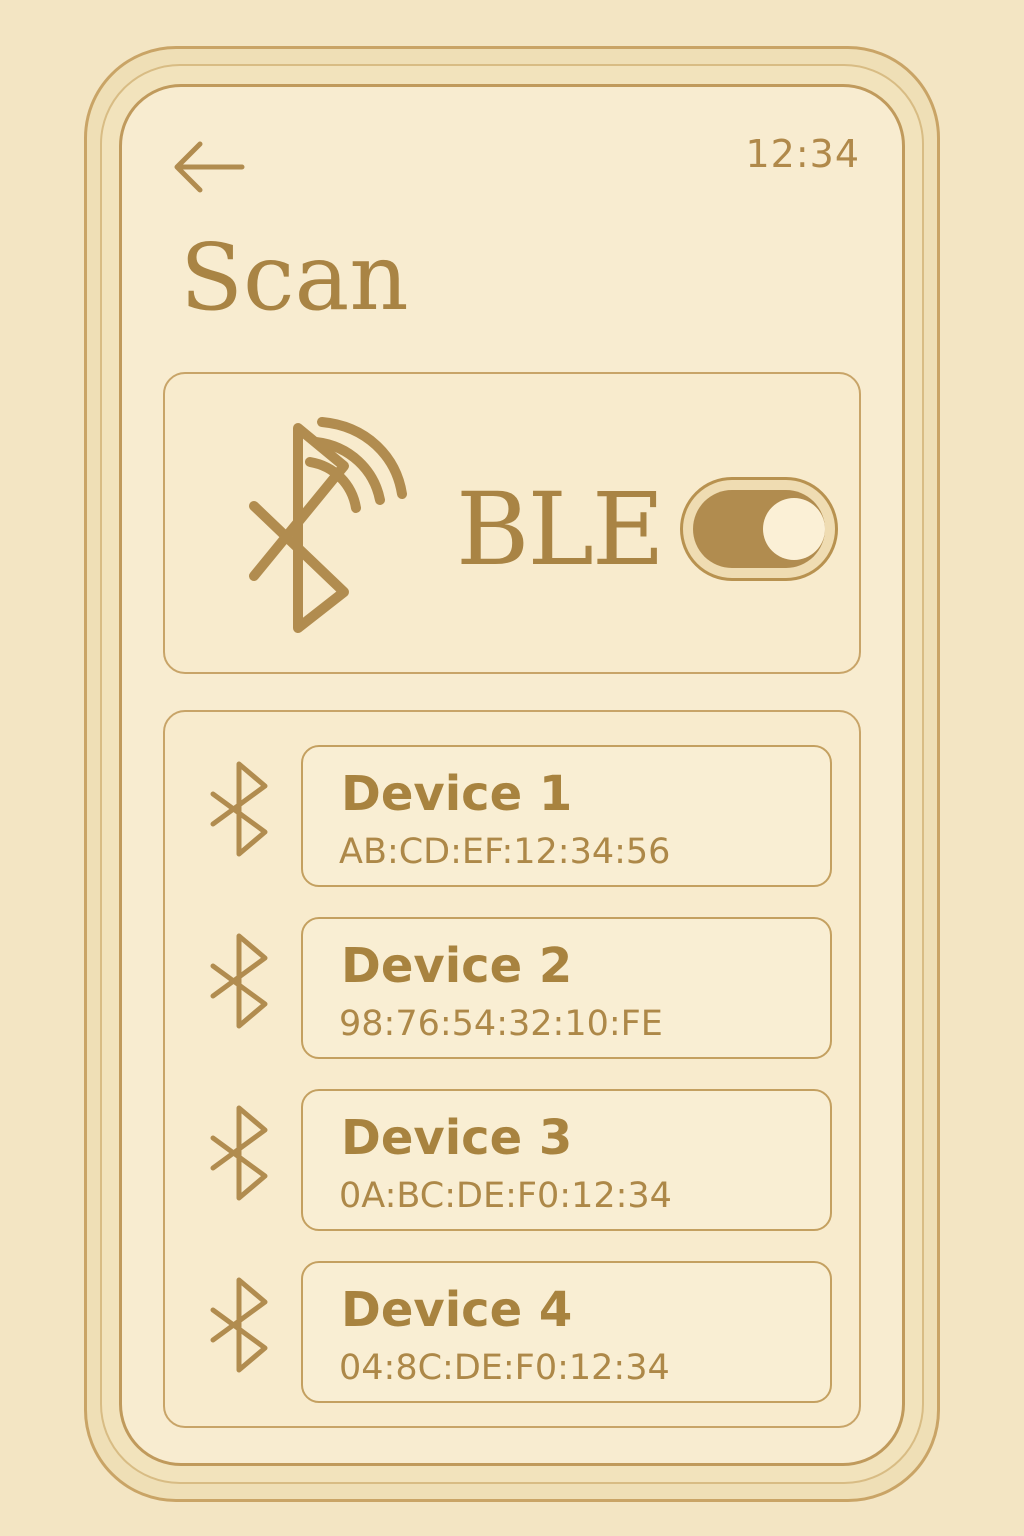 Image resolution: width=1024 pixels, height=1536 pixels. I want to click on list-item: Device 2 98:76:54:32:10:FE, so click(566, 988).